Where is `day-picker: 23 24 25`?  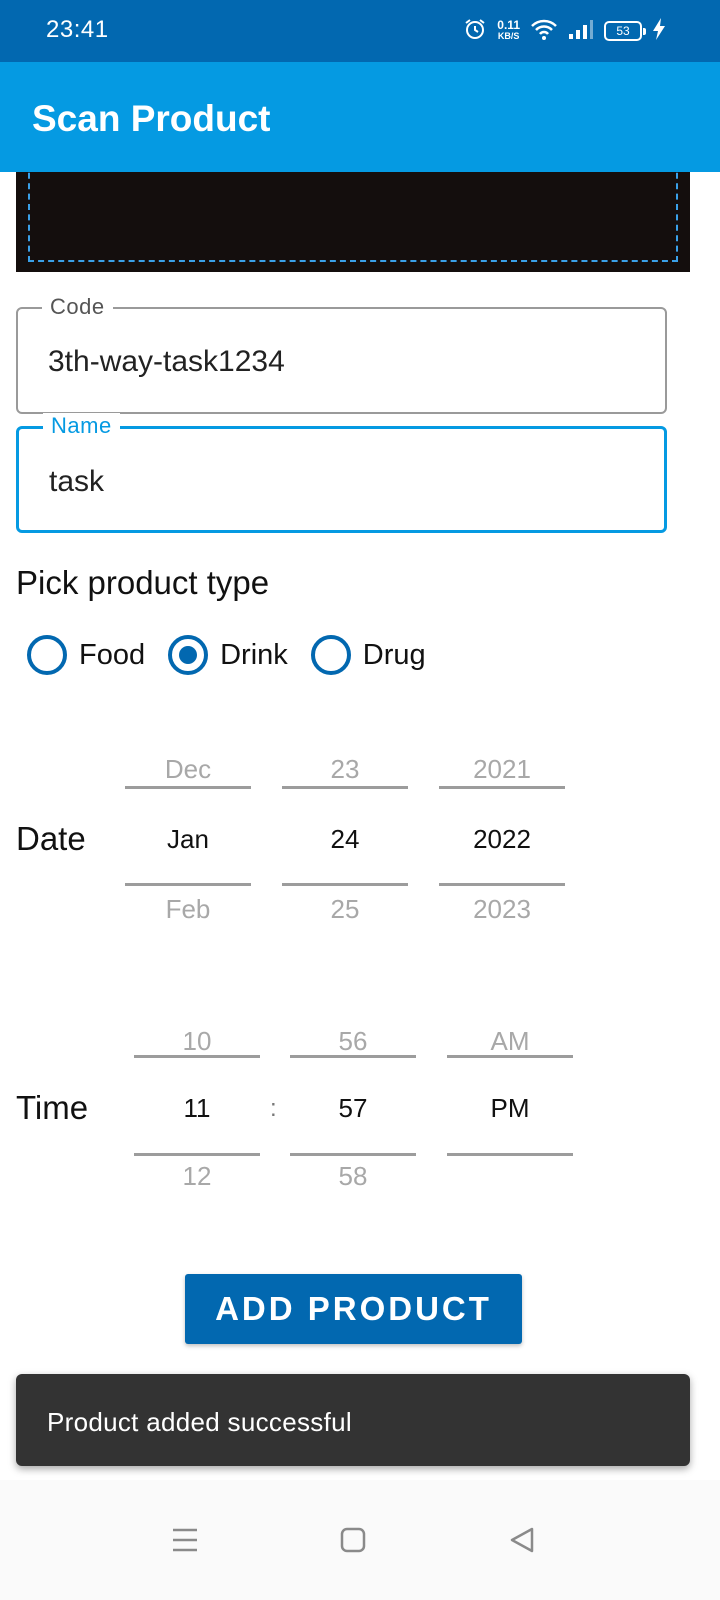 day-picker: 23 24 25 is located at coordinates (345, 854).